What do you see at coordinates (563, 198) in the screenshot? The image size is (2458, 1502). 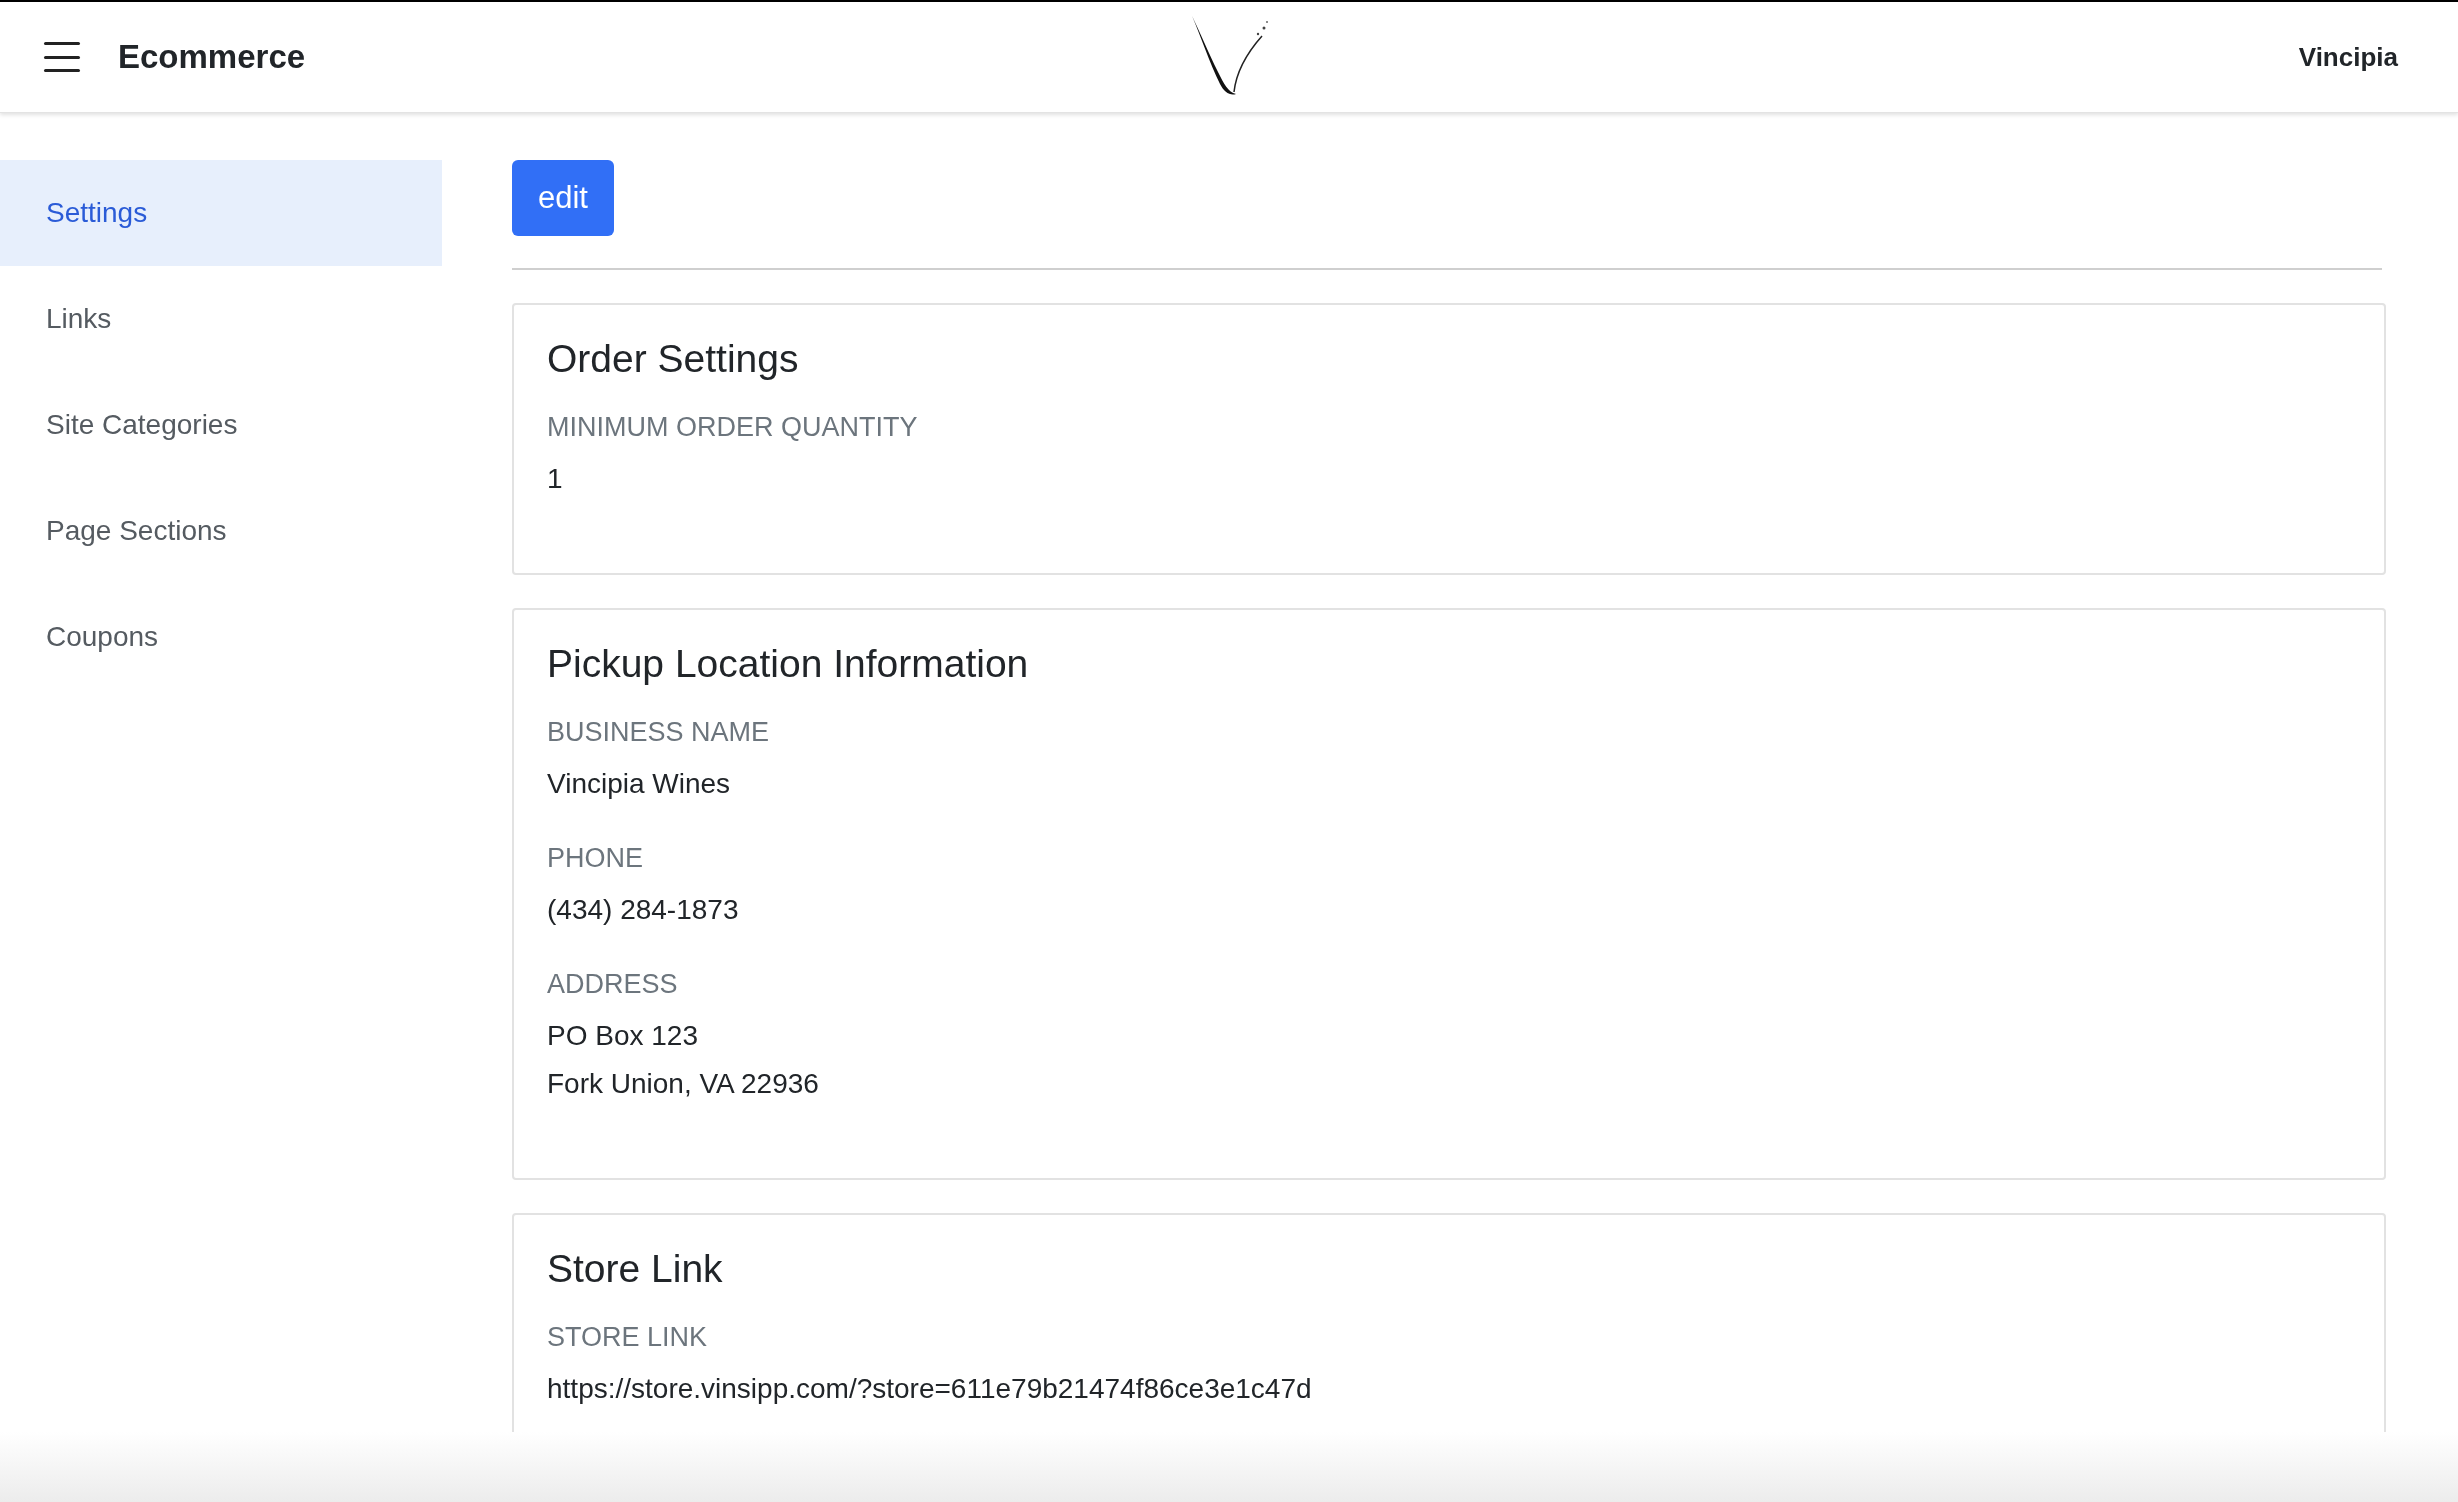 I see `edit-button: edit` at bounding box center [563, 198].